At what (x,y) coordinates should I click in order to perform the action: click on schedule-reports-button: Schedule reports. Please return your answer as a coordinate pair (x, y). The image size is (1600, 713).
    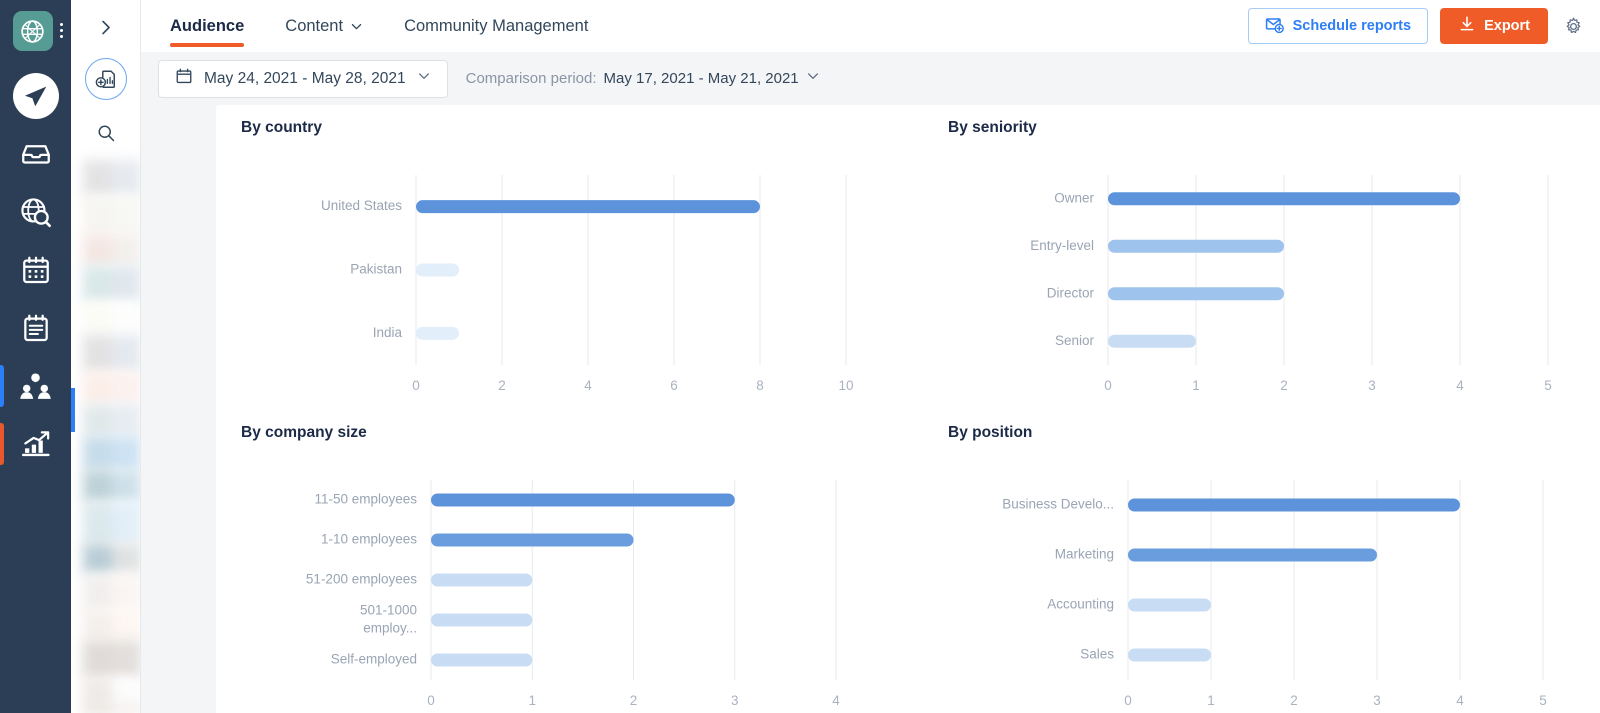
    Looking at the image, I should click on (1338, 26).